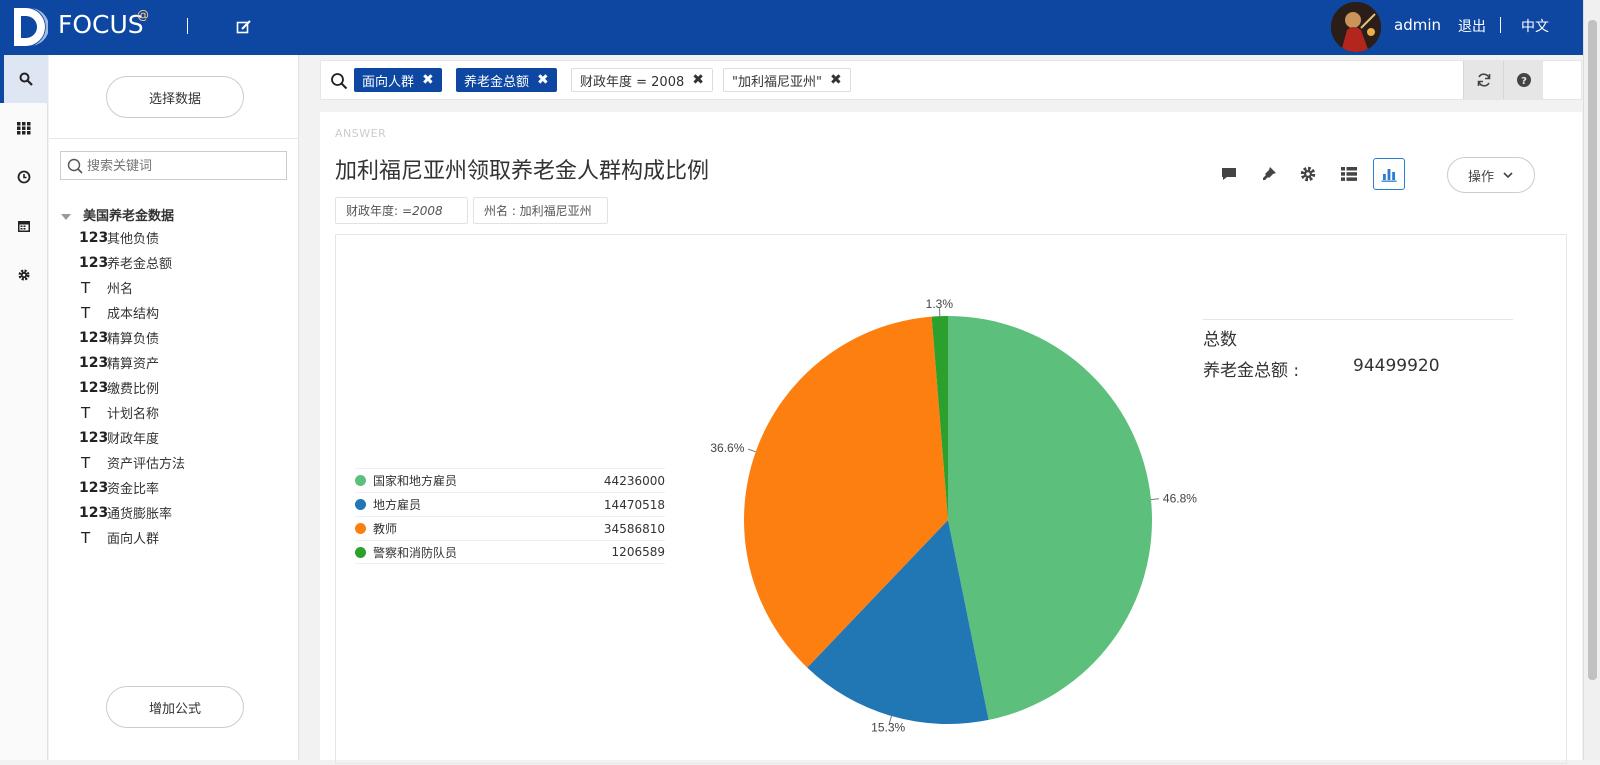 The width and height of the screenshot is (1600, 765). Describe the element at coordinates (1050, 518) in the screenshot. I see `pie-slice` at that location.